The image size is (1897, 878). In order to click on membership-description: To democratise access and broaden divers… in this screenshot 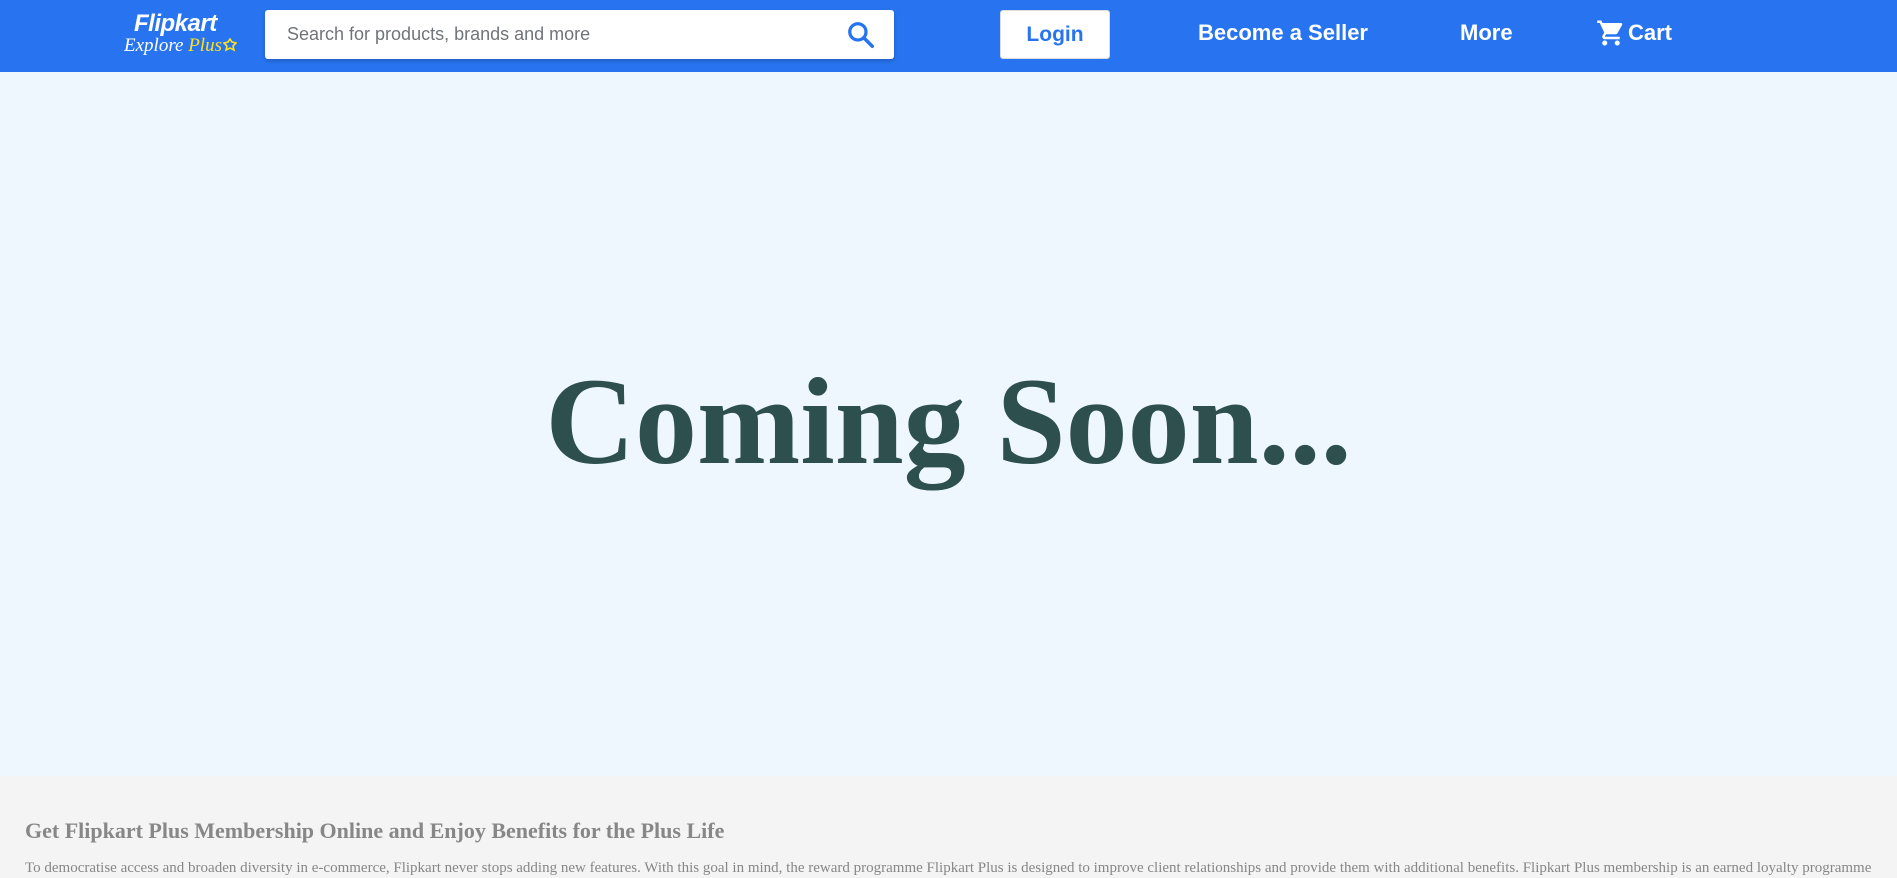, I will do `click(948, 868)`.